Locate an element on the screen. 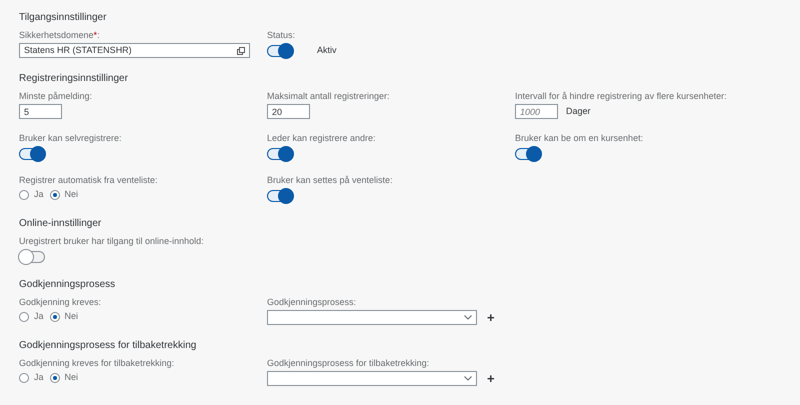 The height and width of the screenshot is (405, 800). section-heading: Godkjenningsprosess is located at coordinates (67, 284).